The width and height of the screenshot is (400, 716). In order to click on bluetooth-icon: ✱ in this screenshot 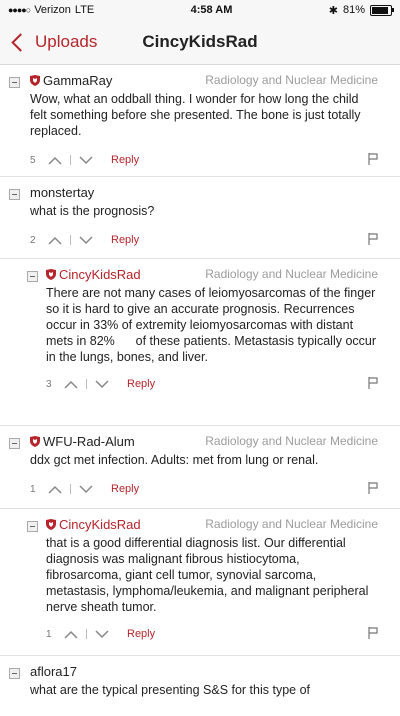, I will do `click(333, 10)`.